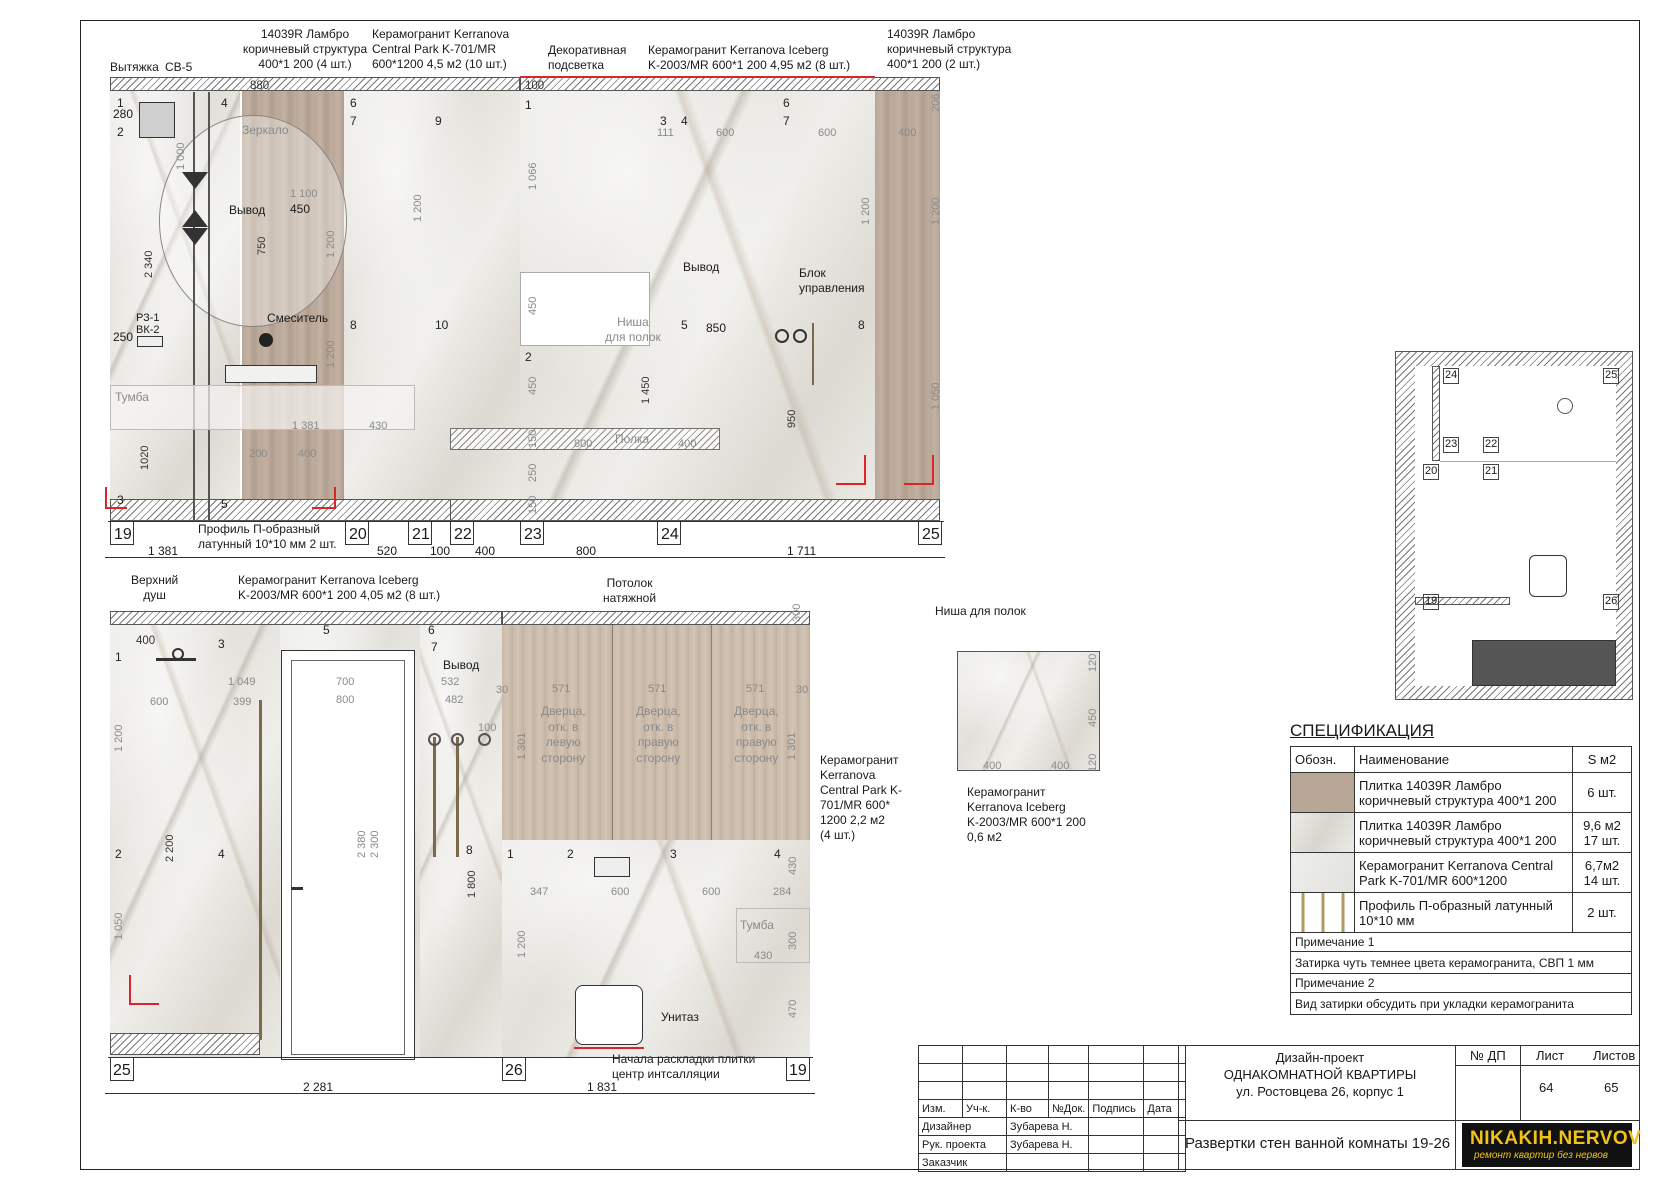  What do you see at coordinates (450, 682) in the screenshot?
I see `dim-532: 532` at bounding box center [450, 682].